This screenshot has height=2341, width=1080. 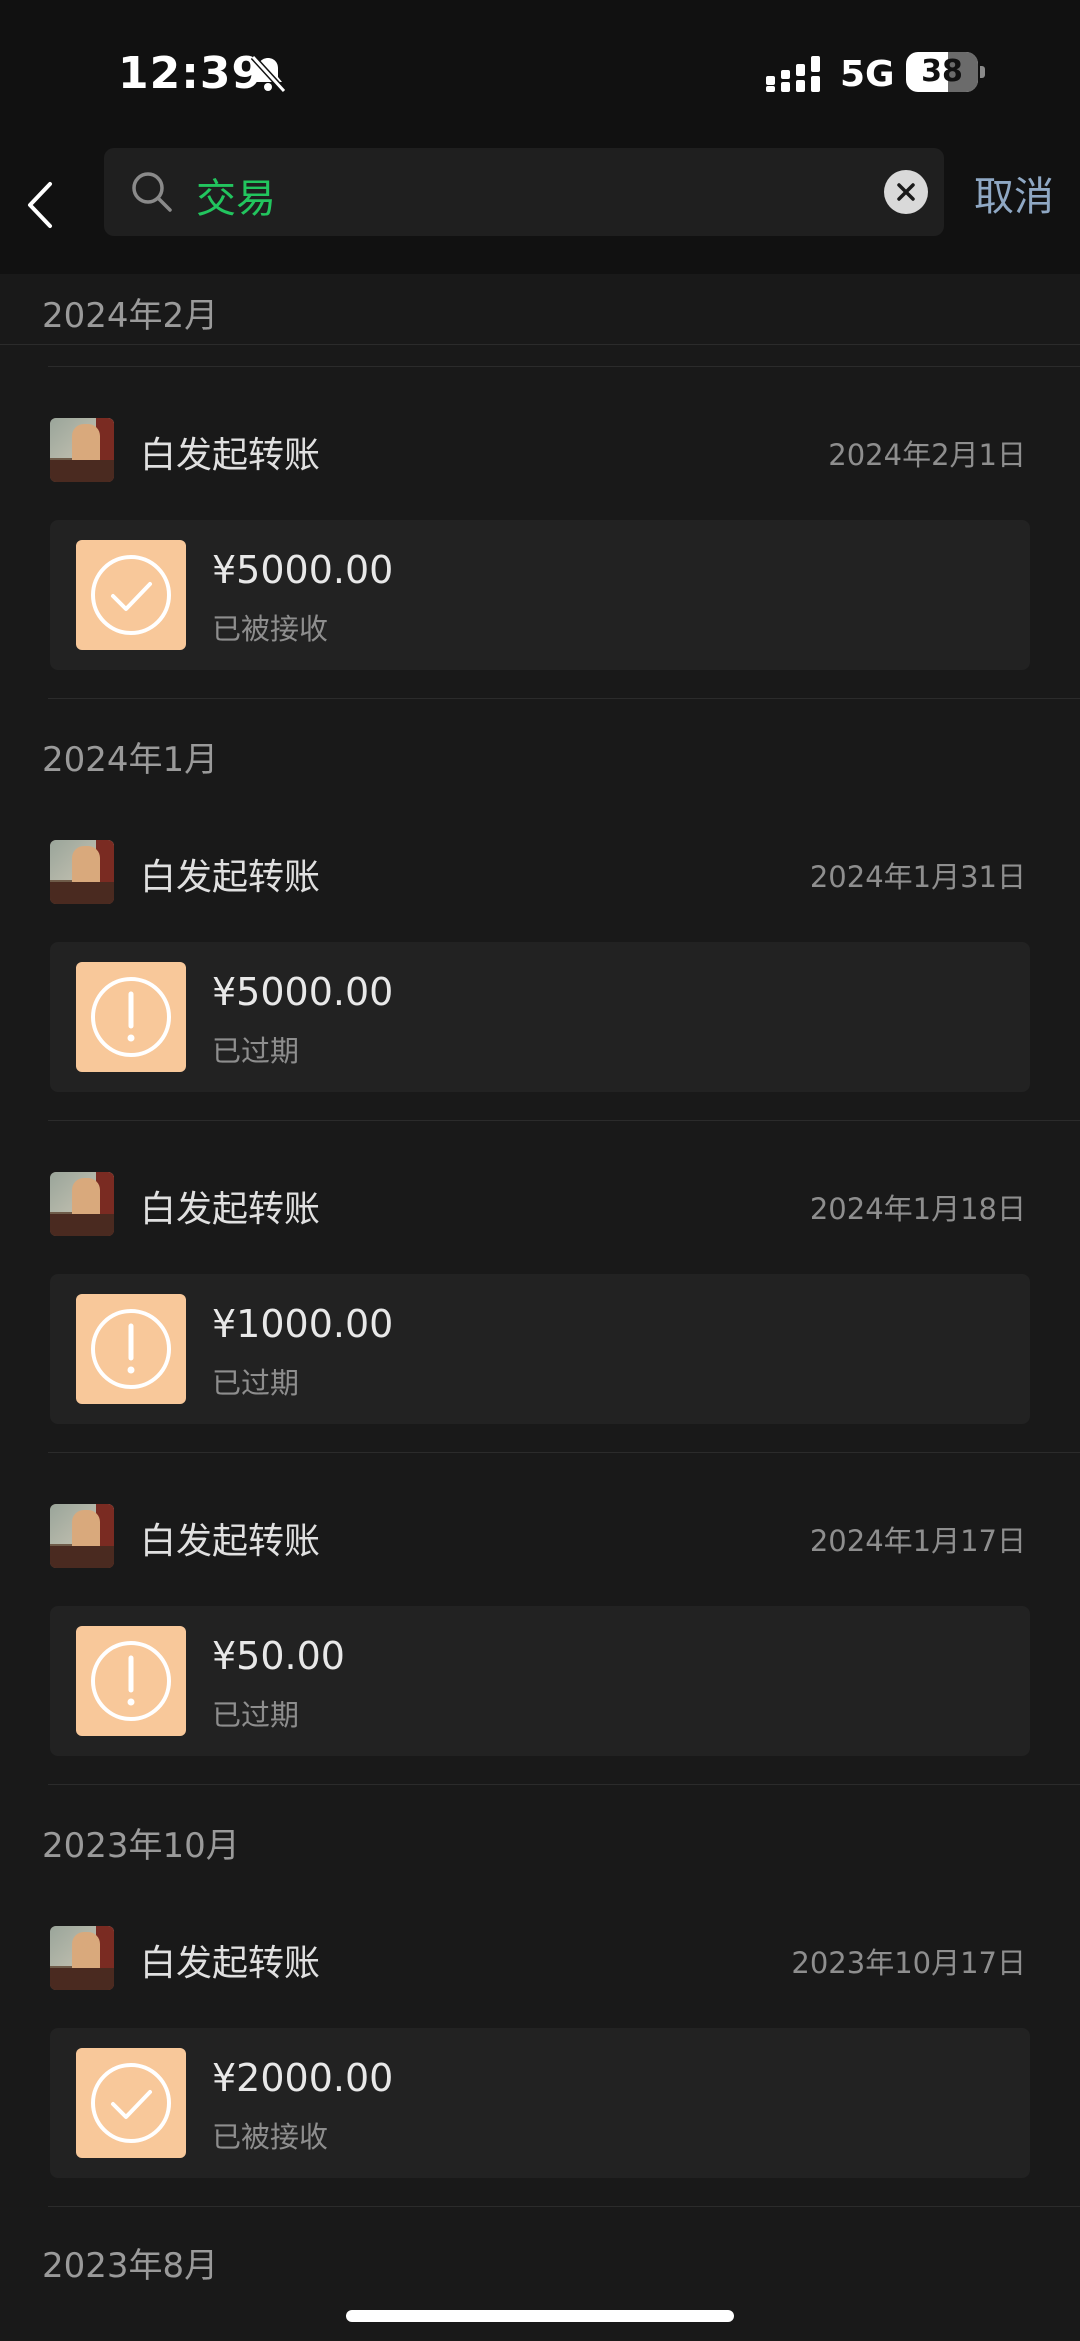 What do you see at coordinates (141, 1846) in the screenshot?
I see `month-label: 2023年10月` at bounding box center [141, 1846].